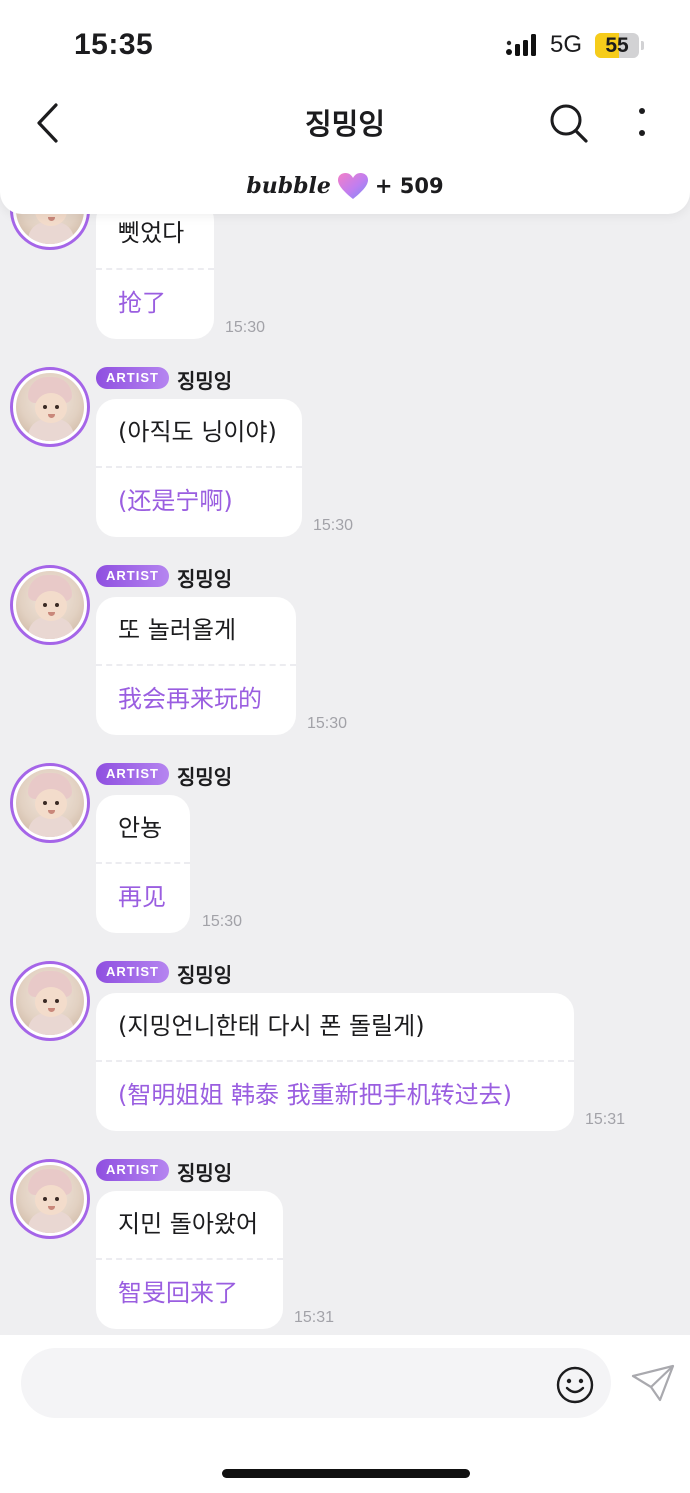 This screenshot has width=690, height=1493. I want to click on network-type: 5G, so click(566, 44).